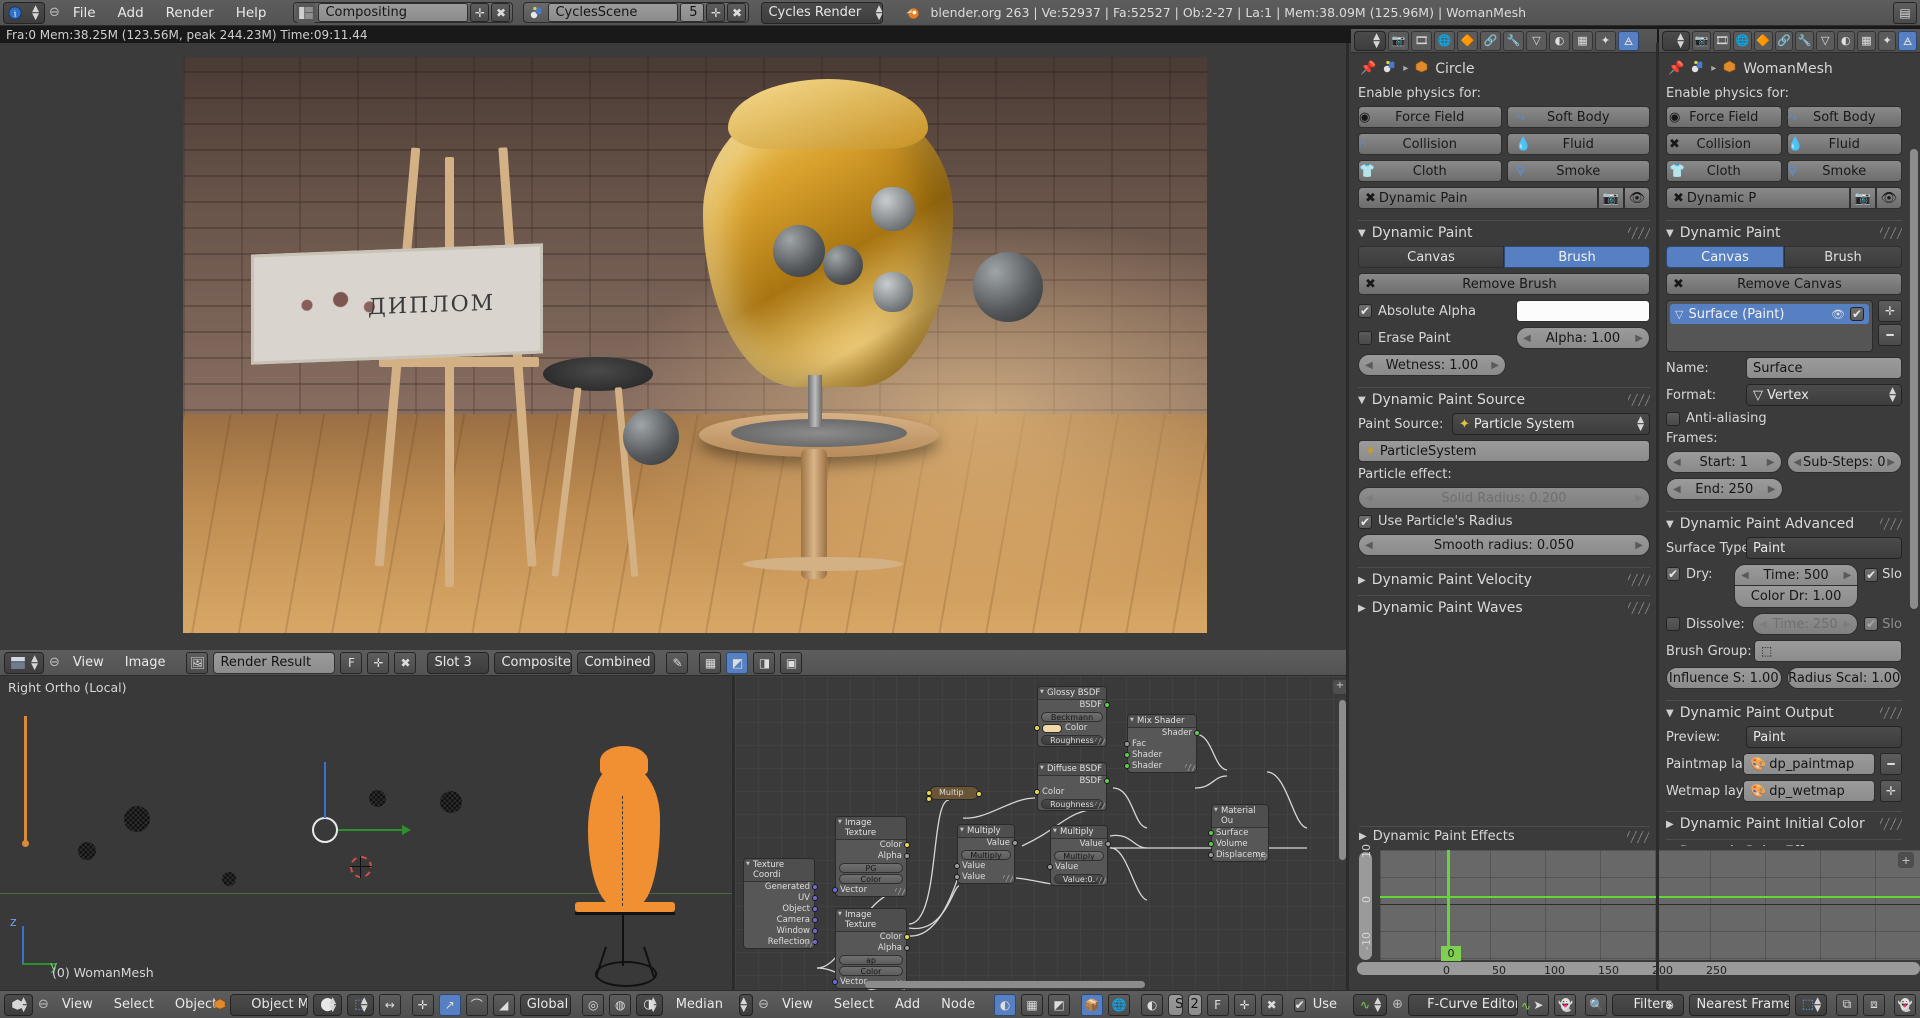  Describe the element at coordinates (1724, 489) in the screenshot. I see `frame-end-slider: ◀ End: 250 ▶` at that location.